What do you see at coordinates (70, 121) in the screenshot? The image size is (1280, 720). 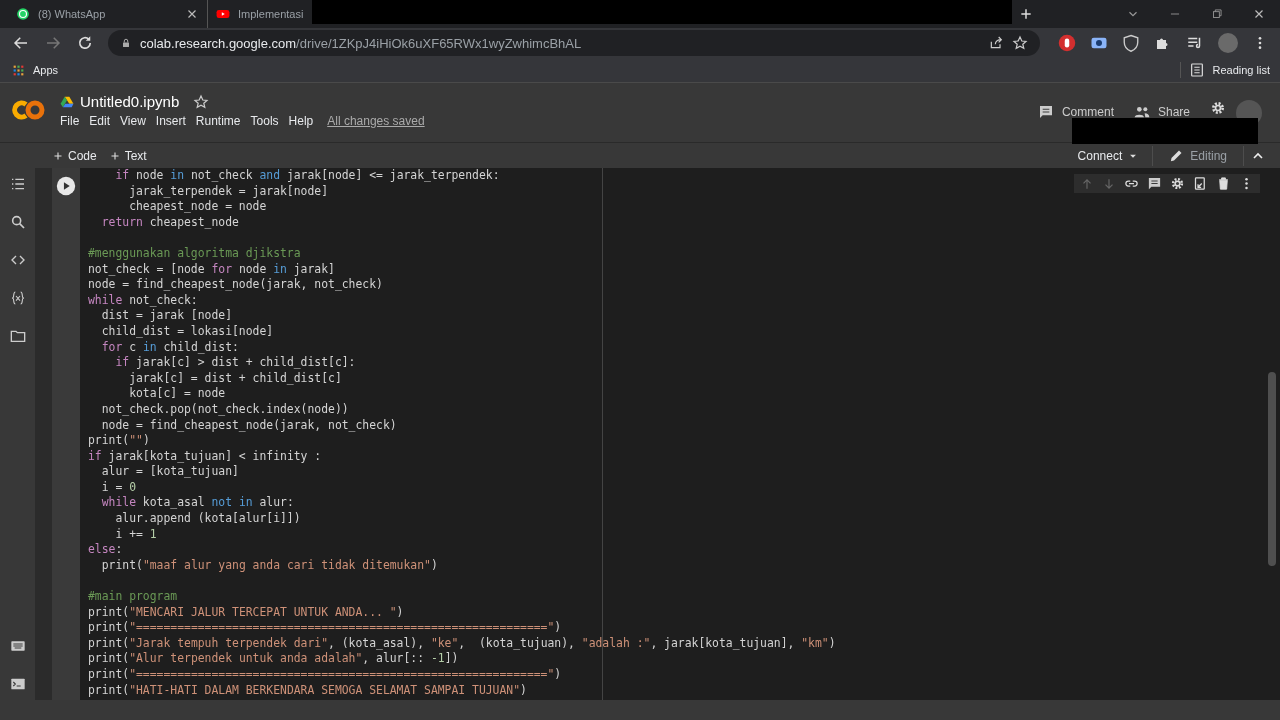 I see `menu-item: File` at bounding box center [70, 121].